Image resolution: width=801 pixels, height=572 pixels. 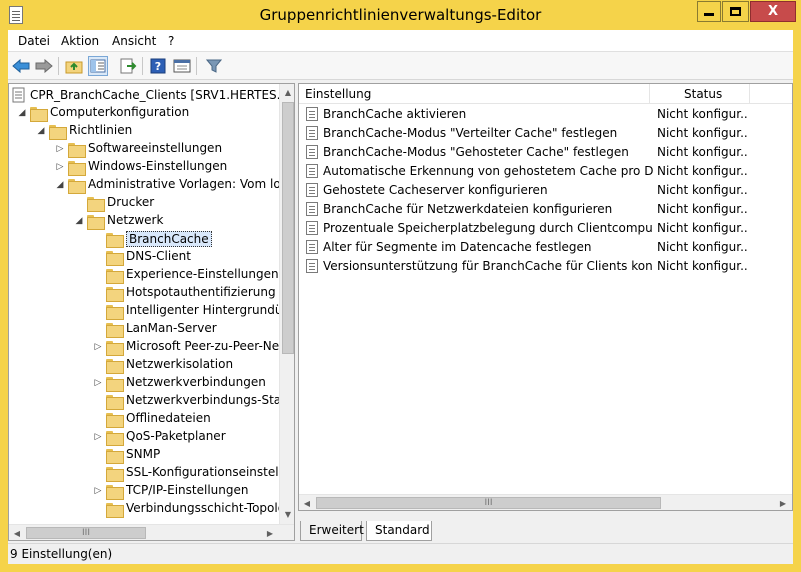 I want to click on tab-erweitert: Erweitert, so click(x=332, y=531).